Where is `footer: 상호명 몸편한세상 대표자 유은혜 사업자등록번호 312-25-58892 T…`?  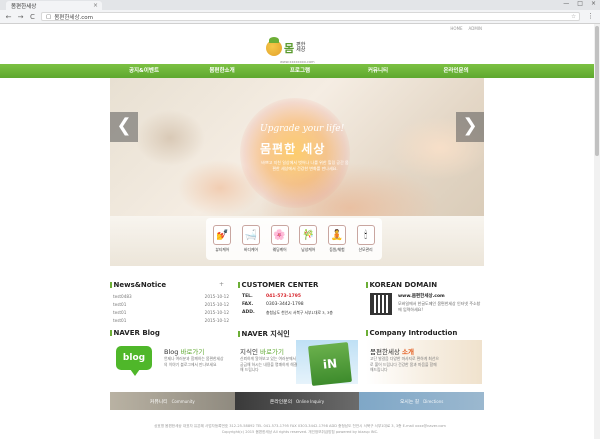 footer: 상호명 몸편한세상 대표자 유은혜 사업자등록번호 312-25-58892 T… is located at coordinates (300, 430).